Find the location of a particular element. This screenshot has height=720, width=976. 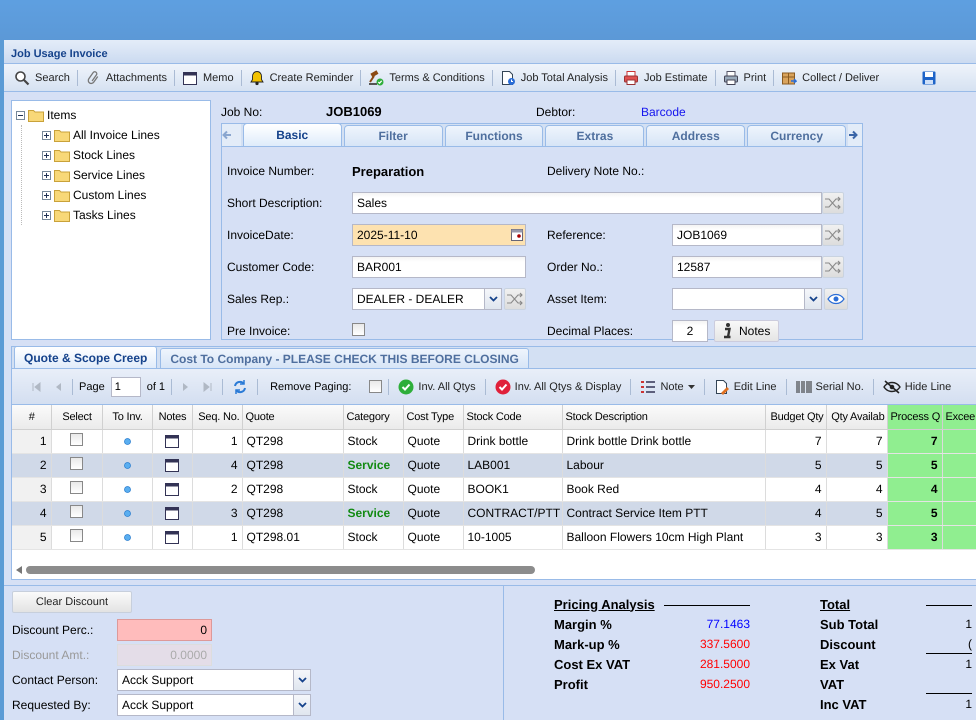

debtor-link: Barcode is located at coordinates (741, 111).